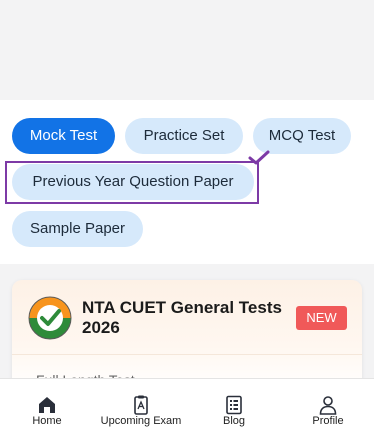  What do you see at coordinates (63, 136) in the screenshot?
I see `chip-mock-test: Mock Test` at bounding box center [63, 136].